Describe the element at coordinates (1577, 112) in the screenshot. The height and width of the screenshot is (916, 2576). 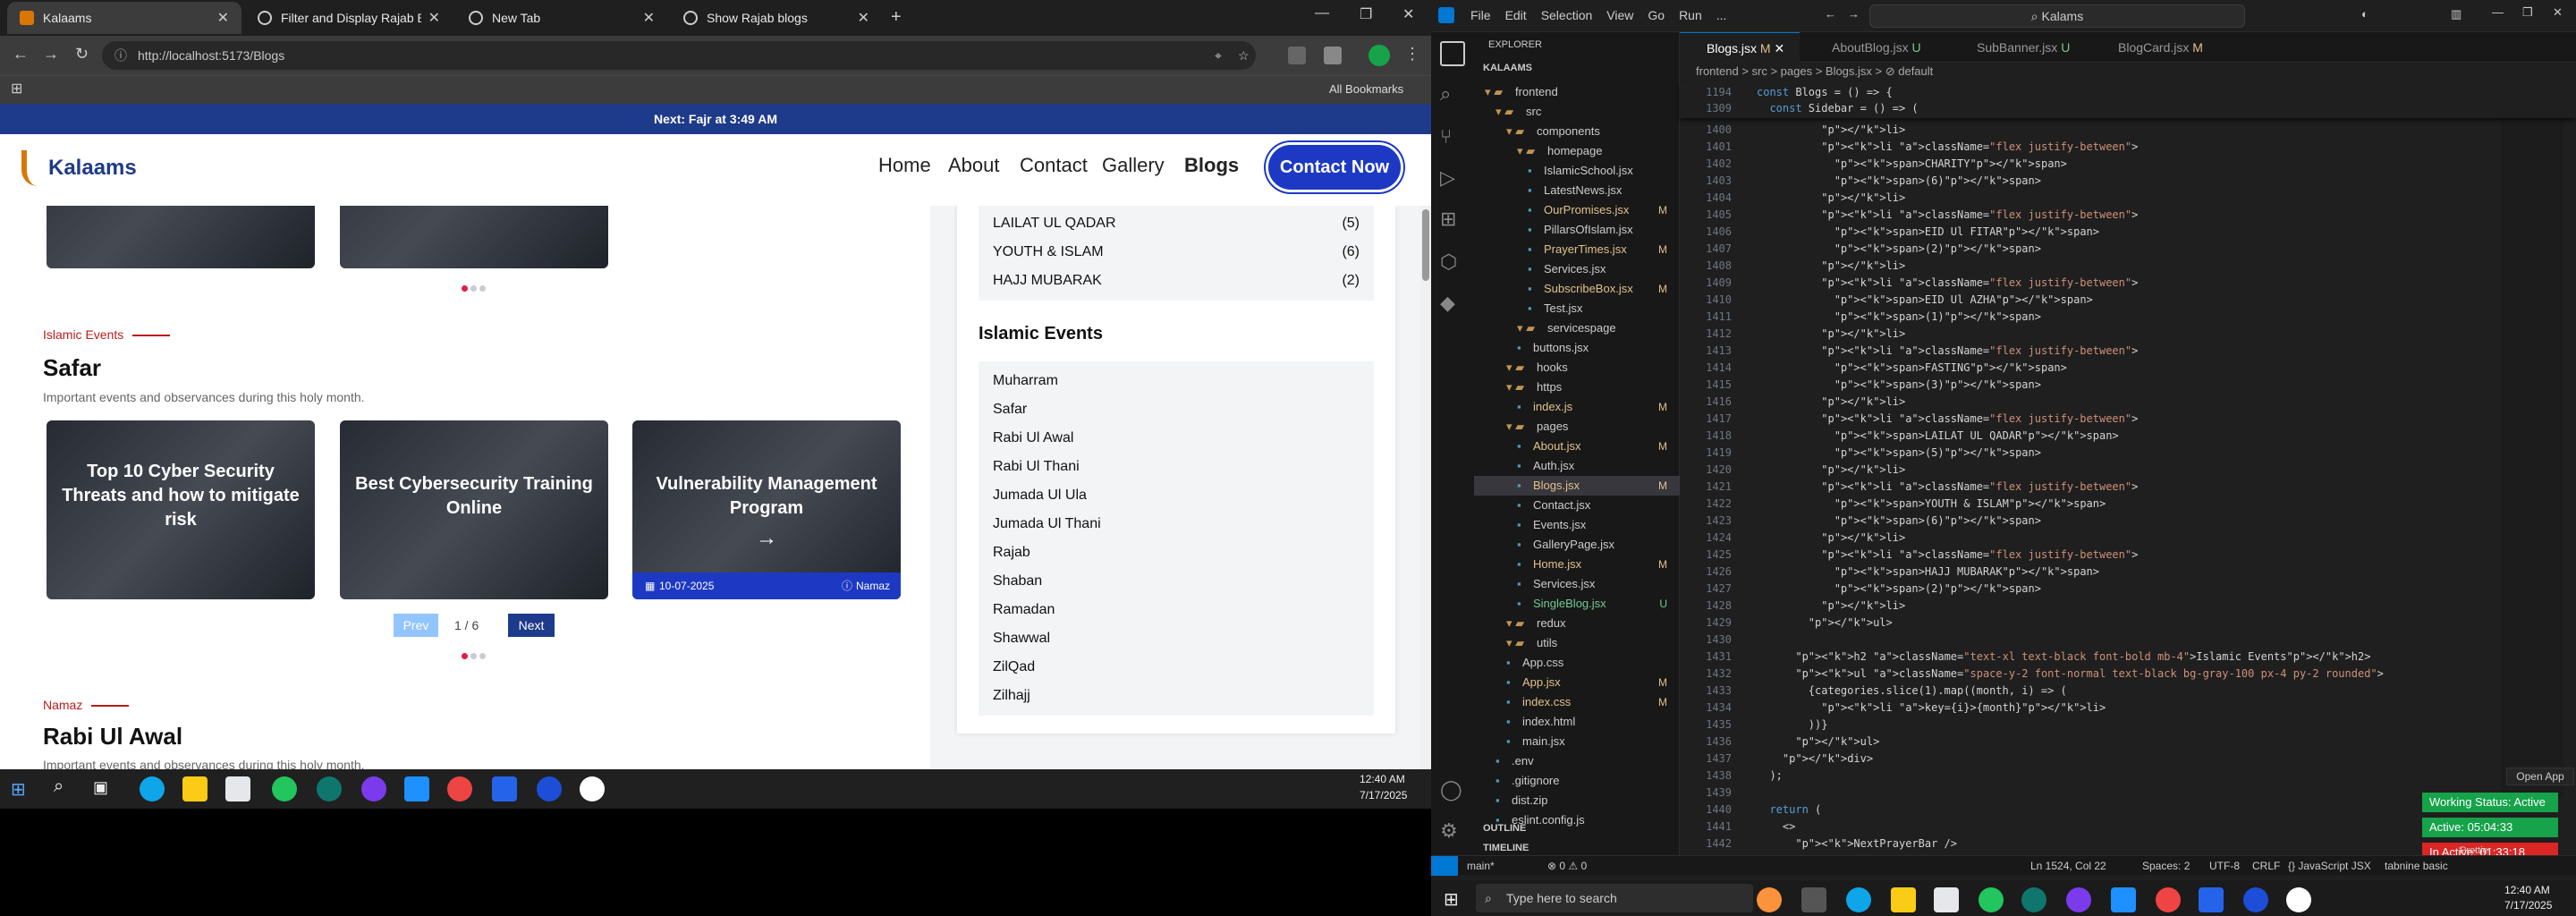
I see `folder-item: ▾ ▰ src` at that location.